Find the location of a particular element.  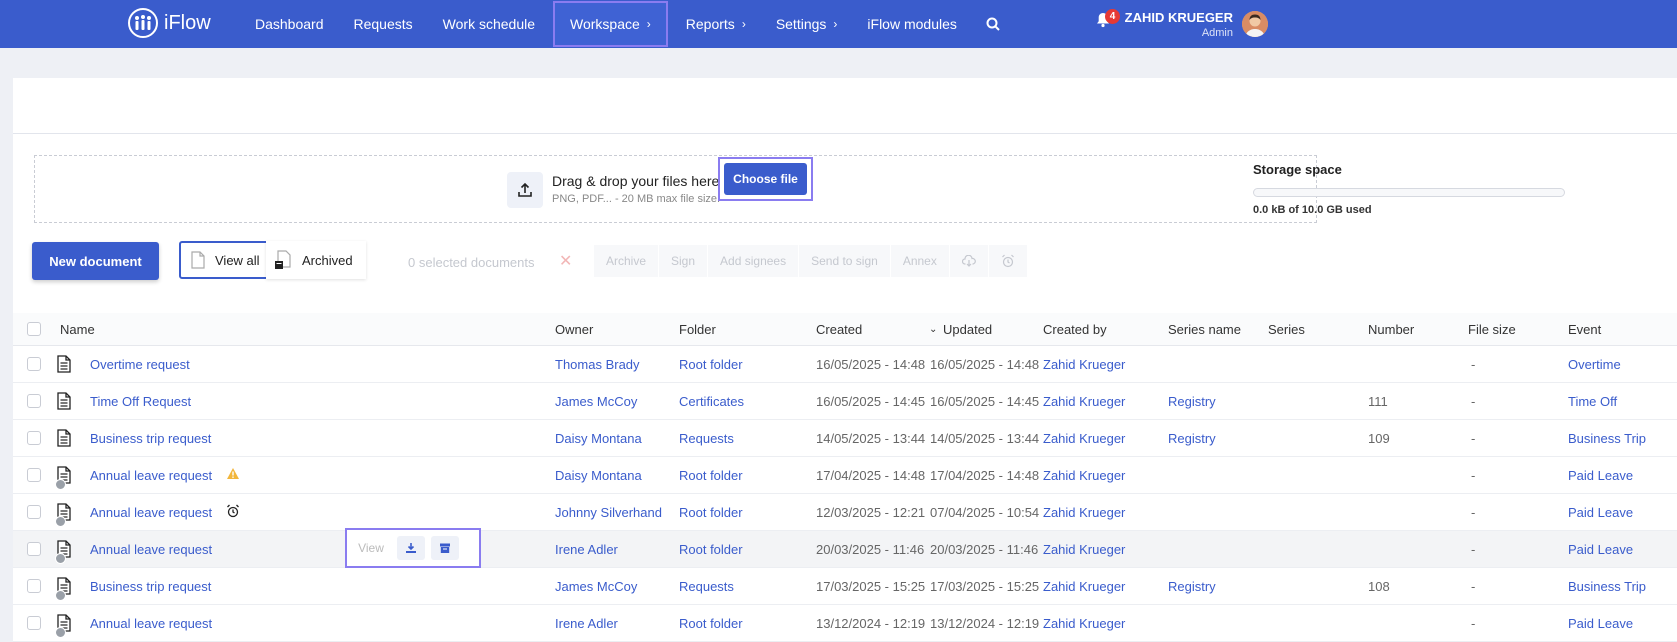

column-header-updated: Updated is located at coordinates (967, 329).